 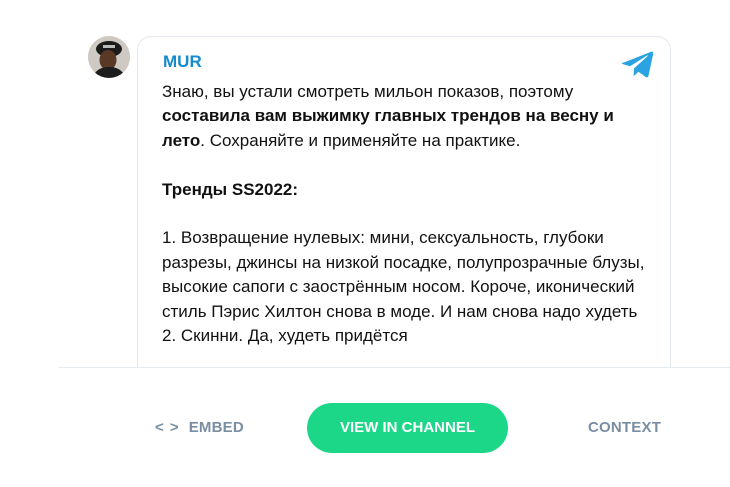 I want to click on code-icon: < >, so click(x=167, y=427).